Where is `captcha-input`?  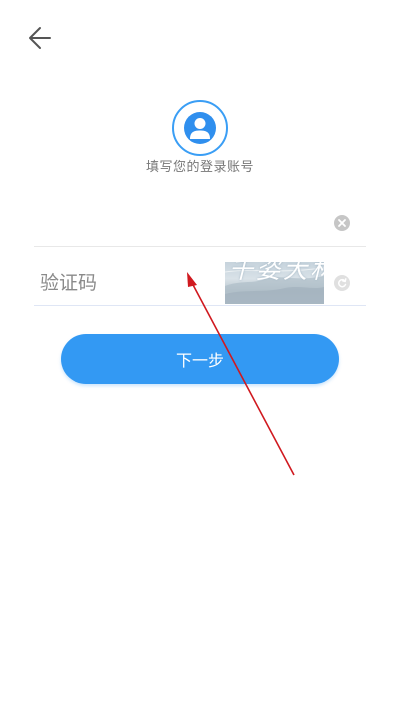 captcha-input is located at coordinates (126, 283).